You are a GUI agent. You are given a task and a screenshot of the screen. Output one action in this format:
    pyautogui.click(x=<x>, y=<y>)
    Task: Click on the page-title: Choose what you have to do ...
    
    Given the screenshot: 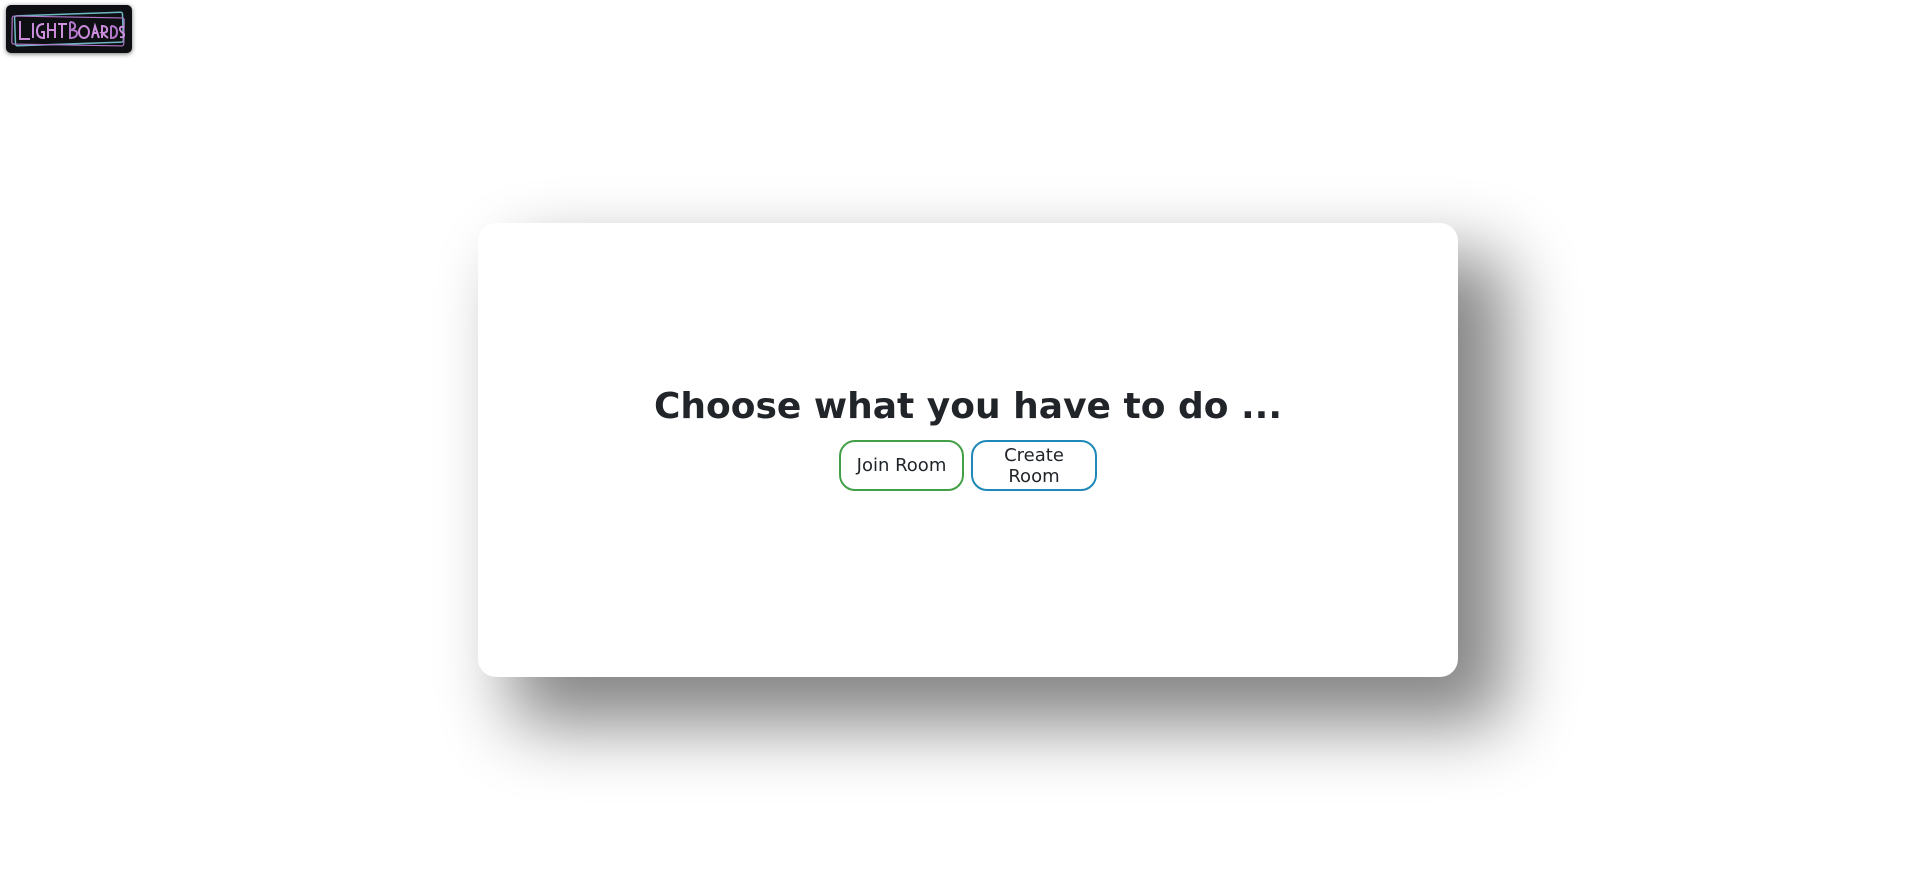 What is the action you would take?
    pyautogui.click(x=968, y=406)
    